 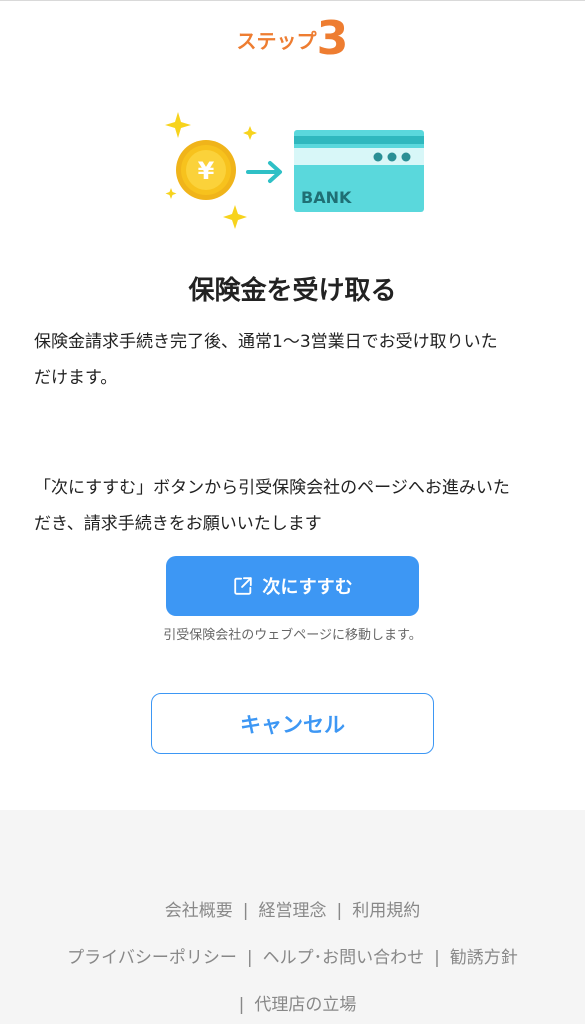 What do you see at coordinates (264, 172) in the screenshot?
I see `arrow-right-icon` at bounding box center [264, 172].